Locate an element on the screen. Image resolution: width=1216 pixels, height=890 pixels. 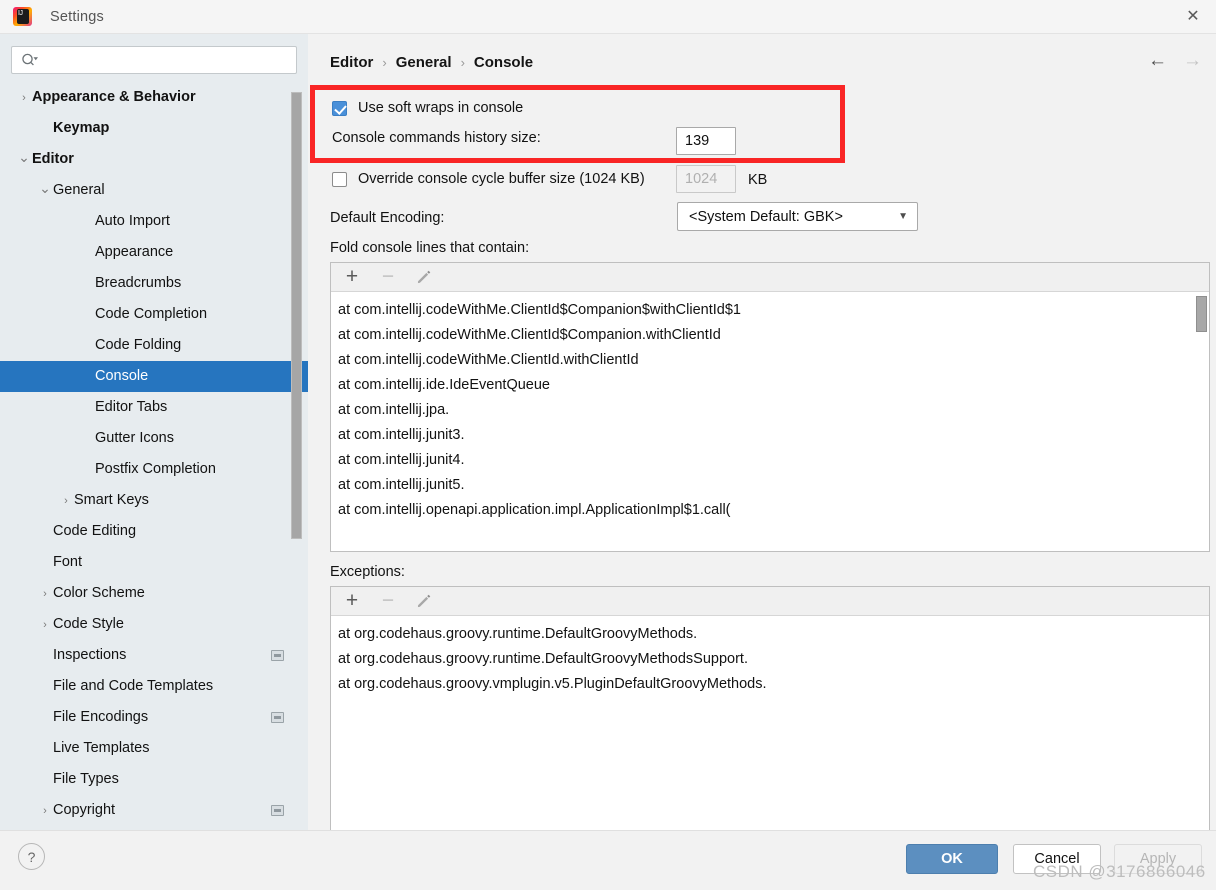
sidebar-item-postfix-completion: Postfix Completion is located at coordinates (154, 469).